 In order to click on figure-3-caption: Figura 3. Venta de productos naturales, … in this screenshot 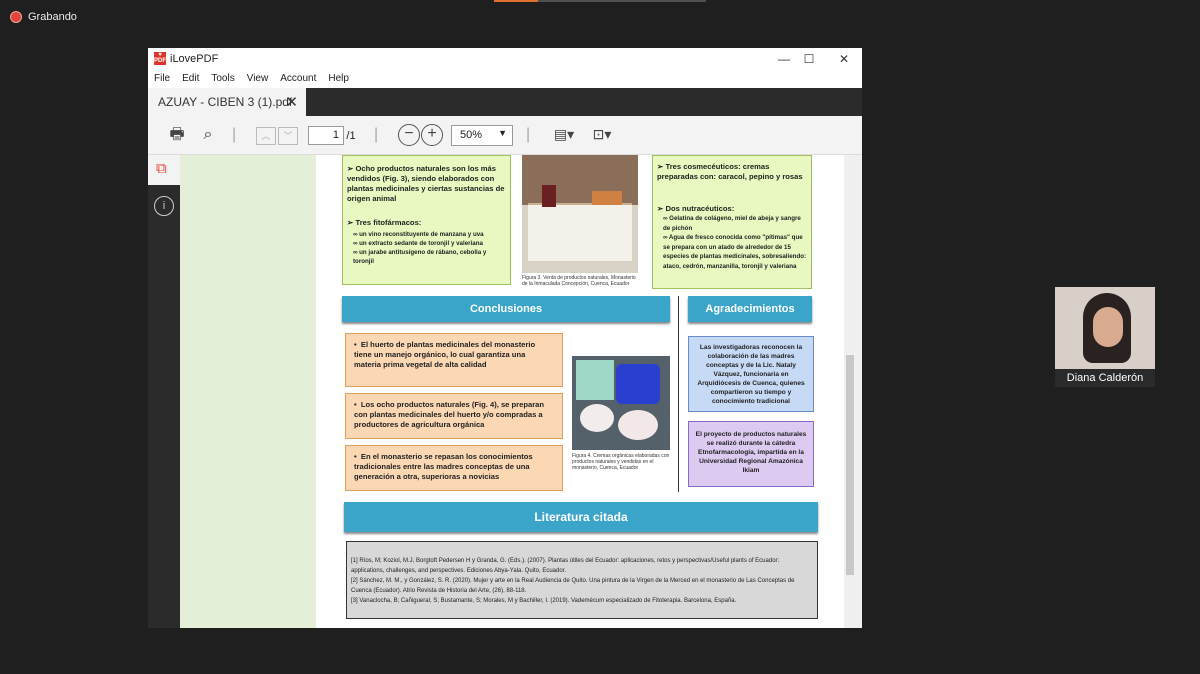, I will do `click(579, 281)`.